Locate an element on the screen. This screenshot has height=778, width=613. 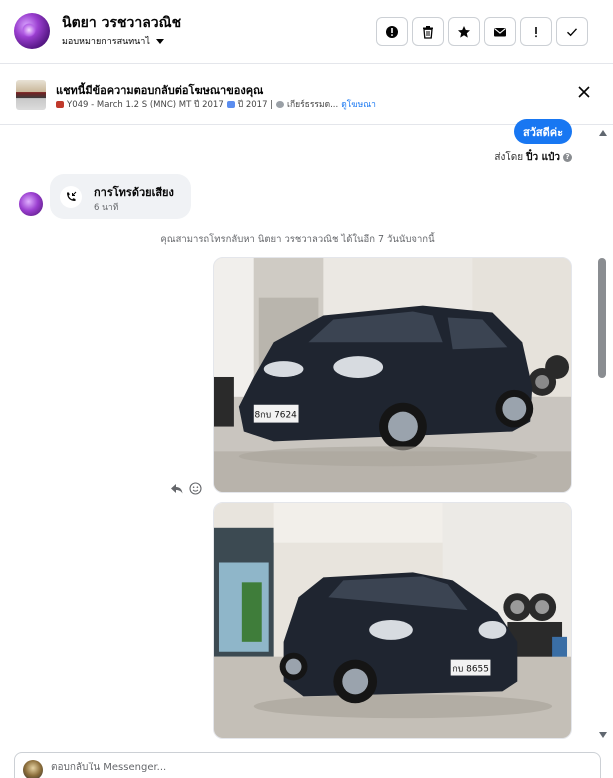
done-button is located at coordinates (572, 31).